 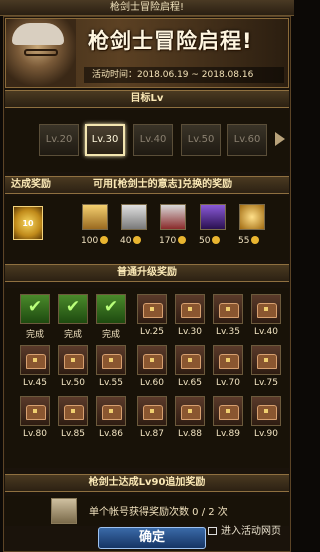 What do you see at coordinates (205, 241) in the screenshot?
I see `reward-count: 50` at bounding box center [205, 241].